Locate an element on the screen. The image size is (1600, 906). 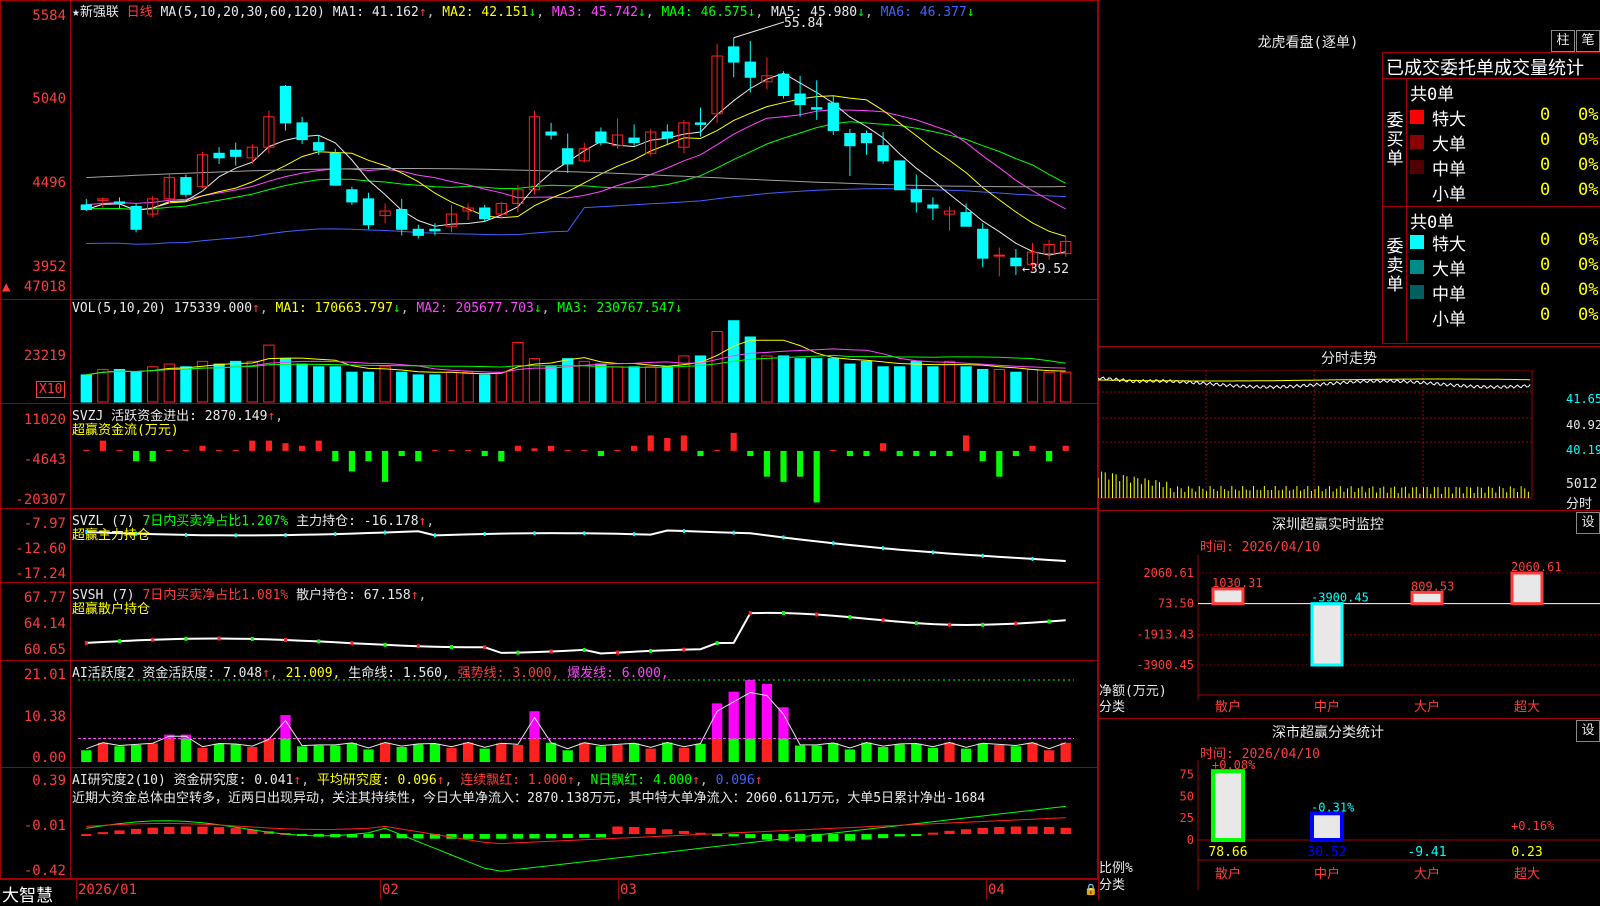
ma1-value: MA1: 41.162 is located at coordinates (375, 12).